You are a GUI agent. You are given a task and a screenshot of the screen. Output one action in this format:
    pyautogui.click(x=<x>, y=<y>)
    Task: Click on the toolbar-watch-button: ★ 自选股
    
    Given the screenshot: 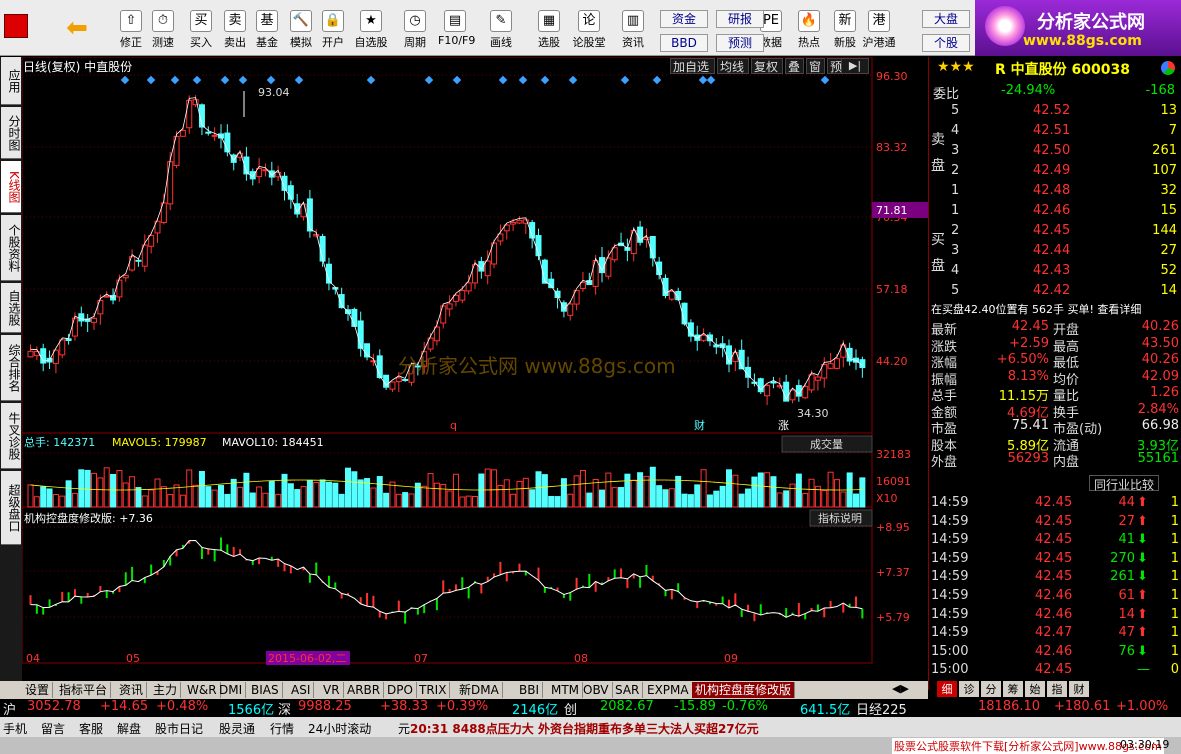 What is the action you would take?
    pyautogui.click(x=371, y=32)
    